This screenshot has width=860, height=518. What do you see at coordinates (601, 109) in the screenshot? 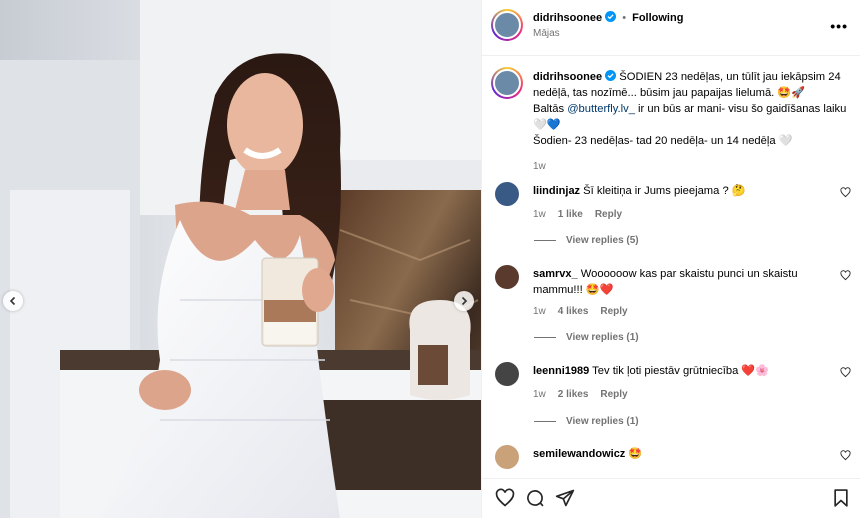
I see `caption-mention-link: @butterfly.lv_` at bounding box center [601, 109].